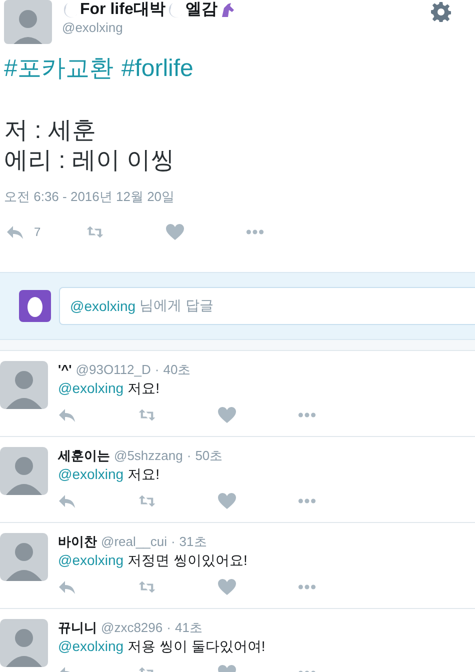 The image size is (475, 672). Describe the element at coordinates (193, 541) in the screenshot. I see `reply-time: 31초` at that location.